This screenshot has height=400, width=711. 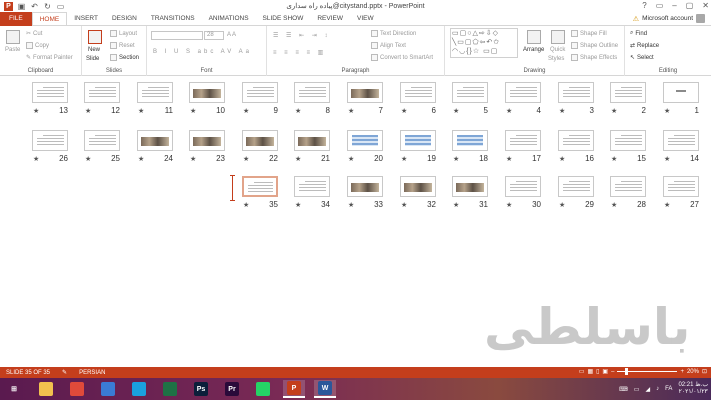 I want to click on save-icon: ▣, so click(x=21, y=6).